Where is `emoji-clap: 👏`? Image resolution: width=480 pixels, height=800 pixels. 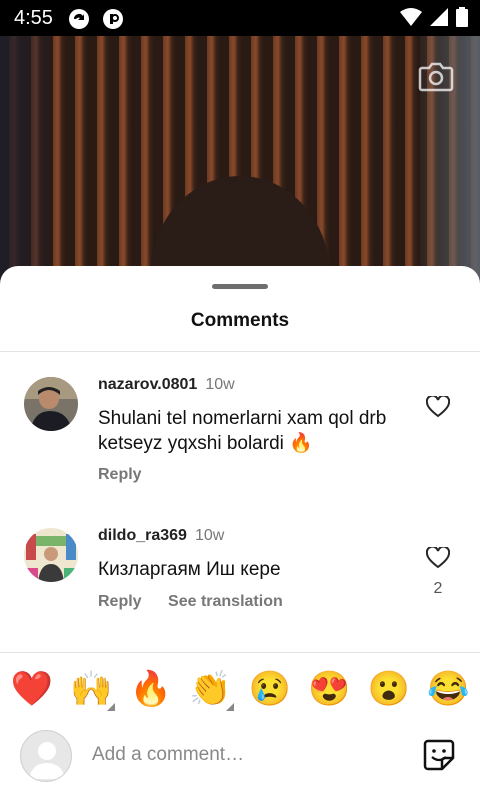 emoji-clap: 👏 is located at coordinates (210, 690).